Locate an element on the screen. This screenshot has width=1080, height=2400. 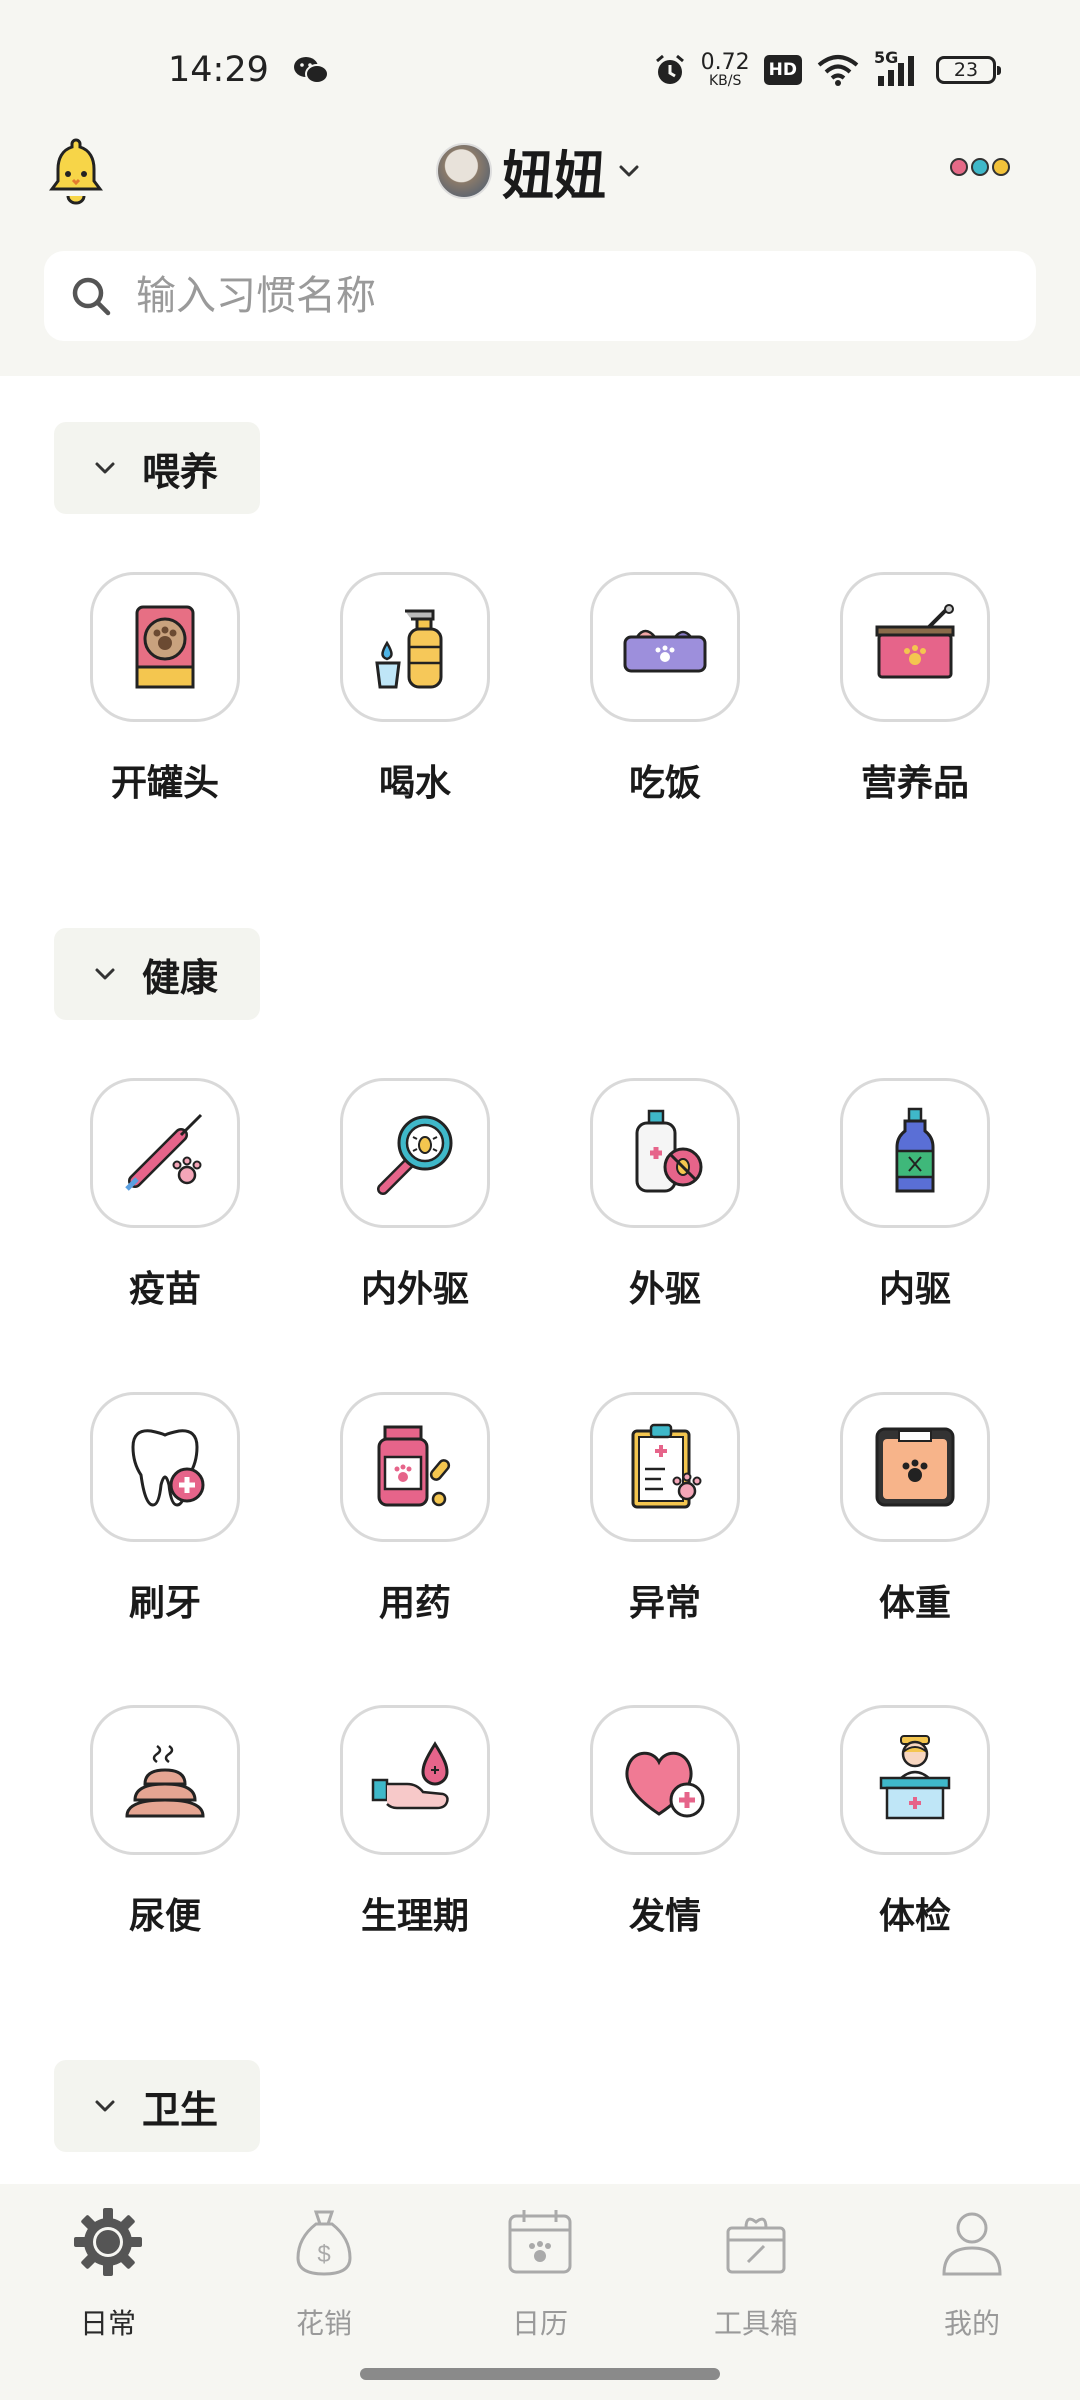
habit-item-eat: 吃饭 is located at coordinates (665, 689).